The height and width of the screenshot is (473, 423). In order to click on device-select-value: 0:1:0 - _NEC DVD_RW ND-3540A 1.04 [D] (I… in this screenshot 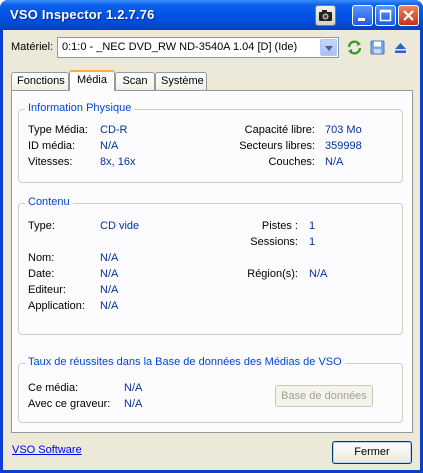, I will do `click(180, 47)`.